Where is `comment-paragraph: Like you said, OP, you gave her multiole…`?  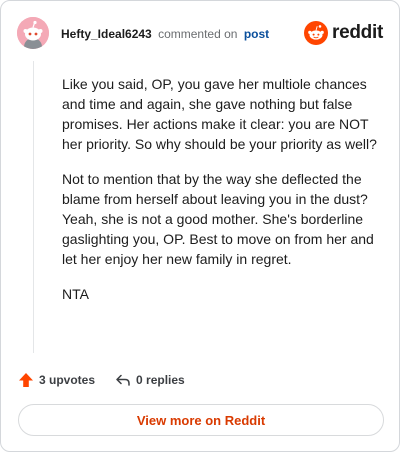
comment-paragraph: Like you said, OP, you gave her multiole… is located at coordinates (219, 114).